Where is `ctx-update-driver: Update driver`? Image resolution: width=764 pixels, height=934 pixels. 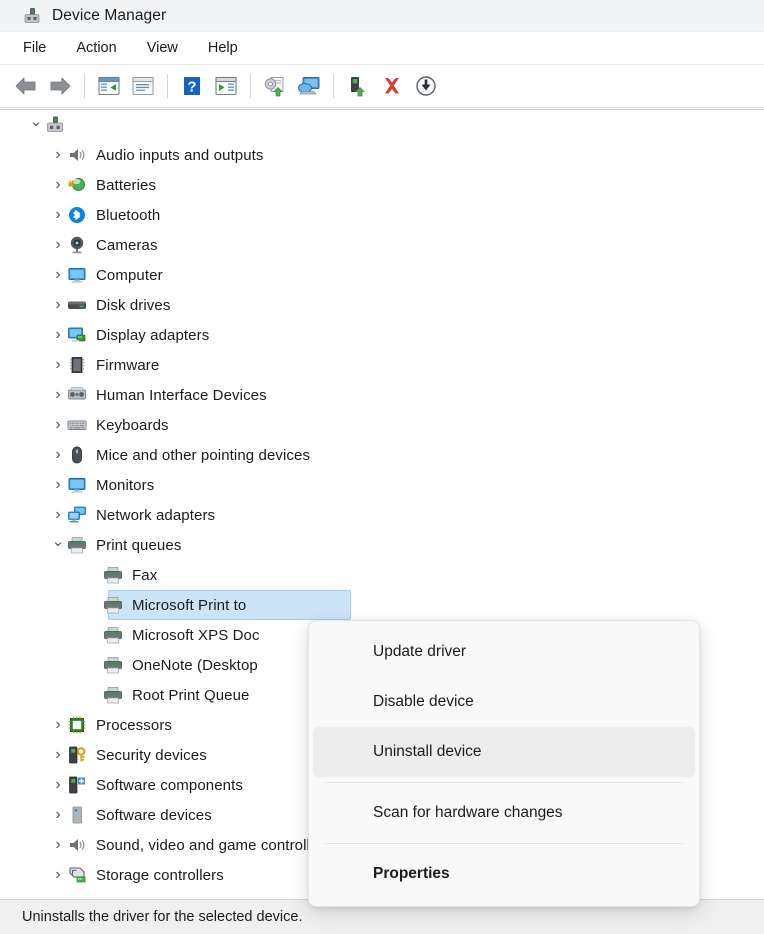 ctx-update-driver: Update driver is located at coordinates (504, 652).